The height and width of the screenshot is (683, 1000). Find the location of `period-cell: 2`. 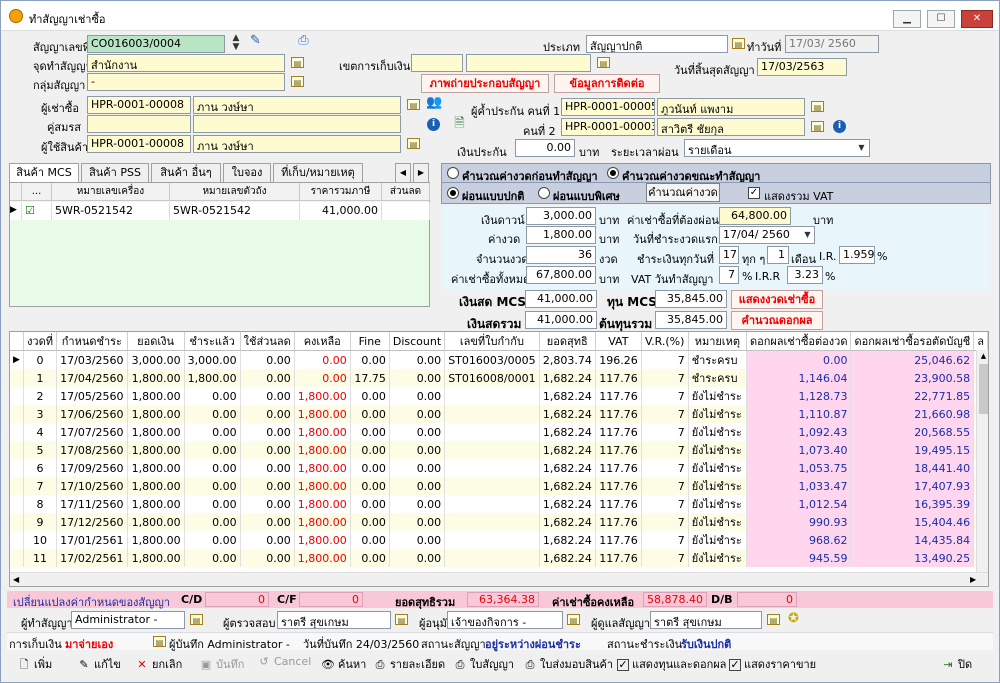

period-cell: 2 is located at coordinates (40, 396).